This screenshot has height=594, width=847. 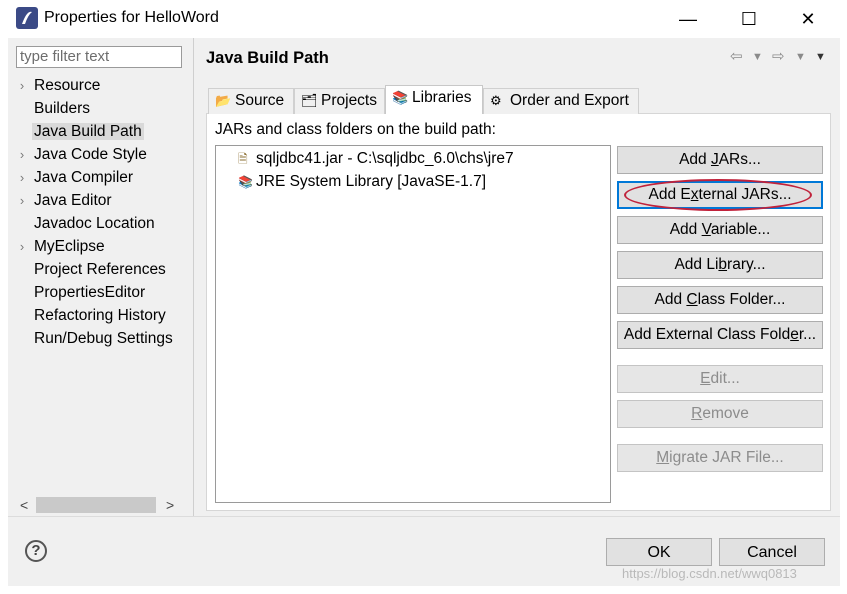 I want to click on cancel-button: Cancel, so click(x=772, y=552).